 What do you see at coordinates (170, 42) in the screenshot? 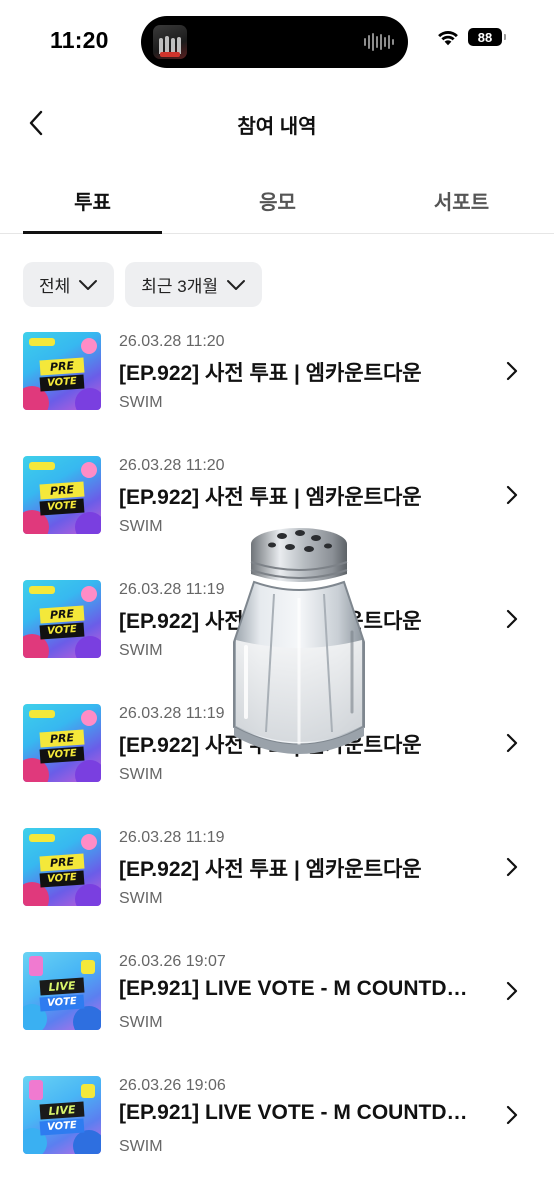
I see `now-playing-thumbnail` at bounding box center [170, 42].